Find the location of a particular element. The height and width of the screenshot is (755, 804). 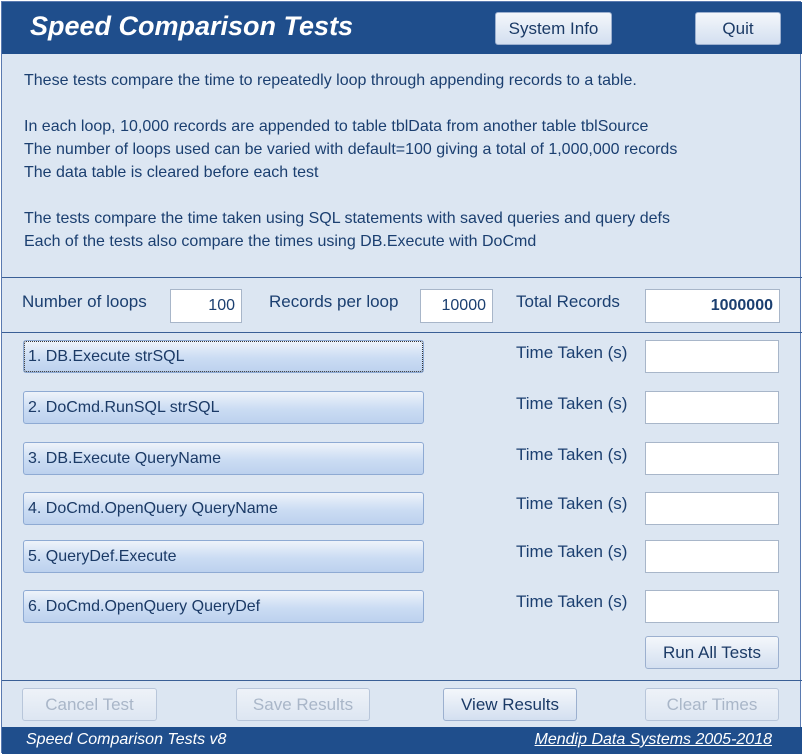

total-records-value: 1000000 is located at coordinates (712, 306).